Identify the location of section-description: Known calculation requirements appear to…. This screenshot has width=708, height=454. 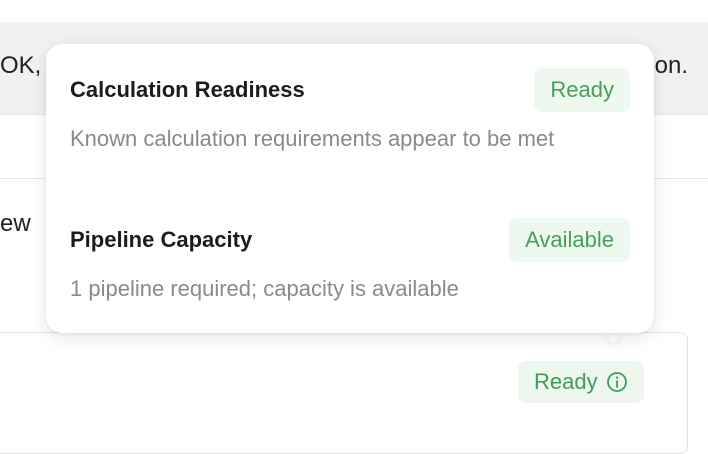
(312, 138).